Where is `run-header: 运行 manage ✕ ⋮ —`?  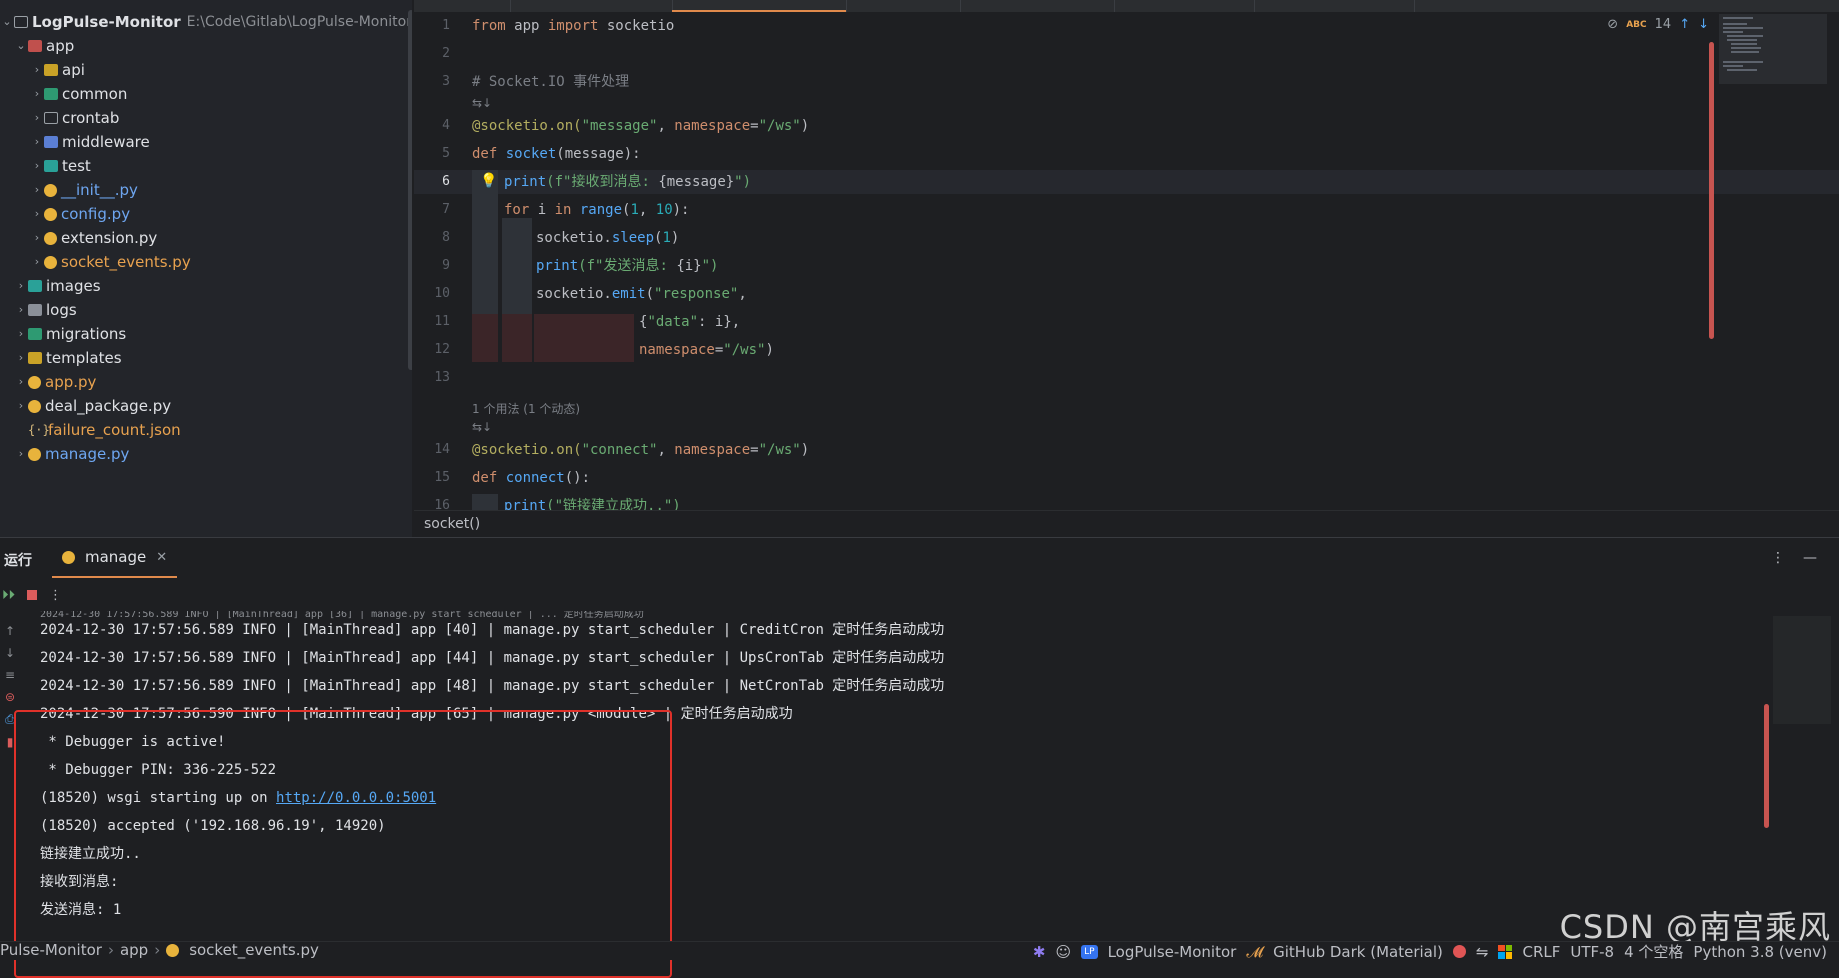 run-header: 运行 manage ✕ ⋮ — is located at coordinates (919, 558).